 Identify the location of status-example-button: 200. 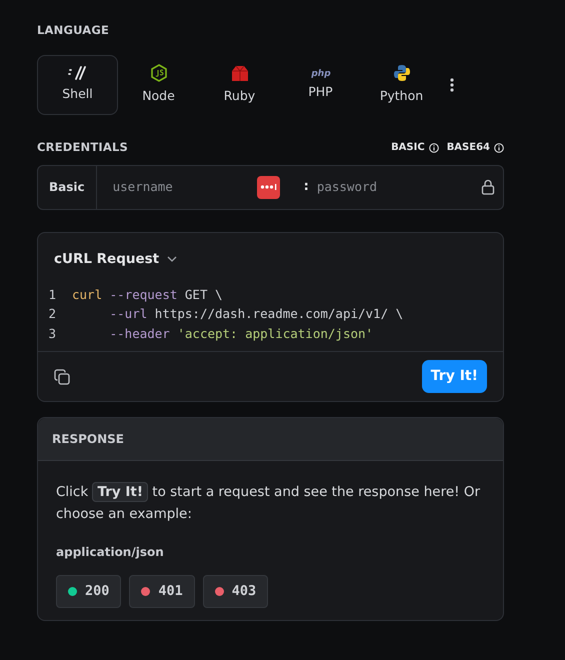
(89, 591).